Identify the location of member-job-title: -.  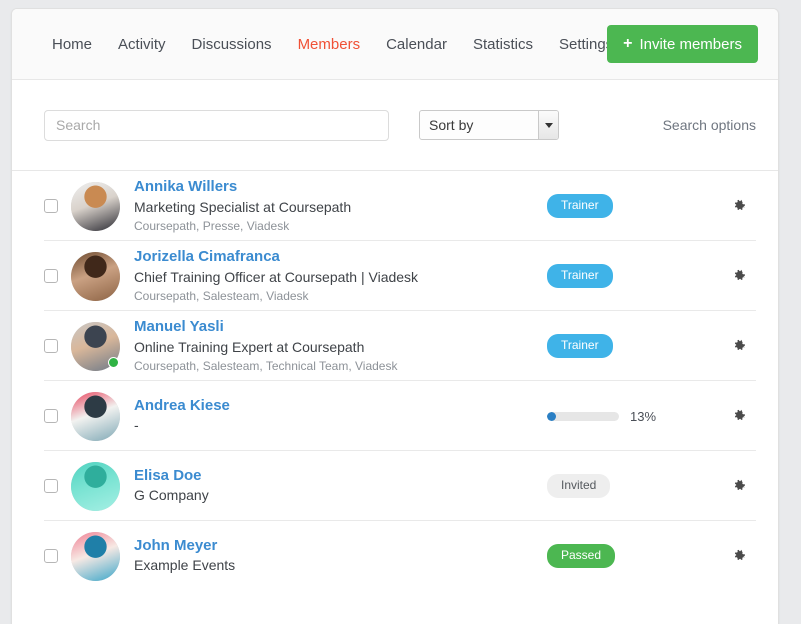
(136, 425).